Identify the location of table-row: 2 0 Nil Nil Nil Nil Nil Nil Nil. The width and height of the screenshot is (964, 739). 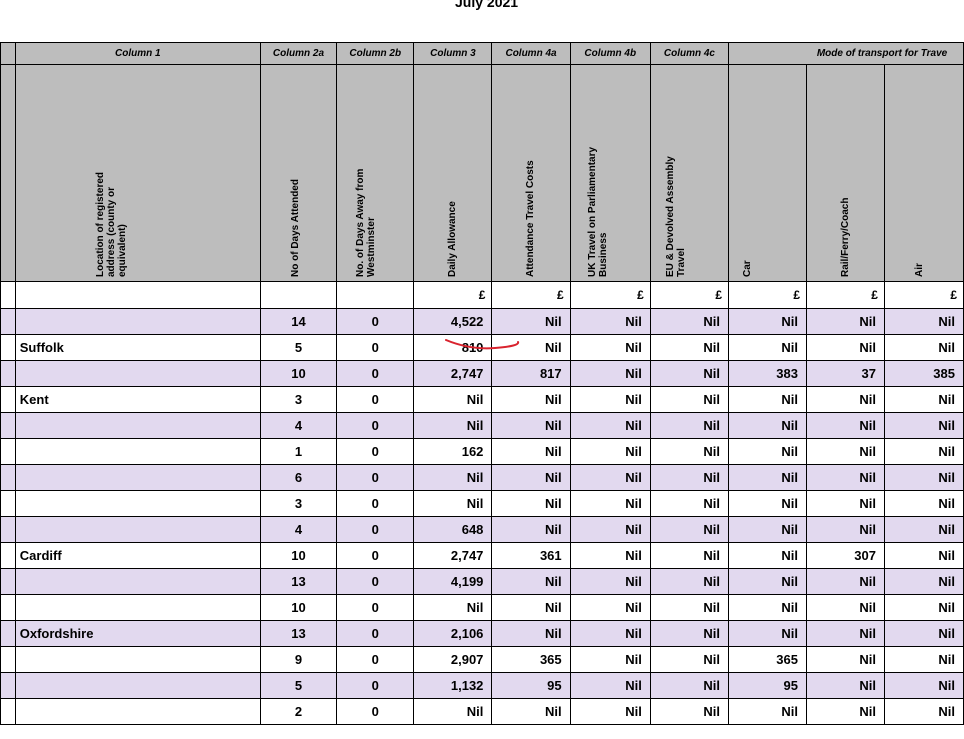
(482, 711).